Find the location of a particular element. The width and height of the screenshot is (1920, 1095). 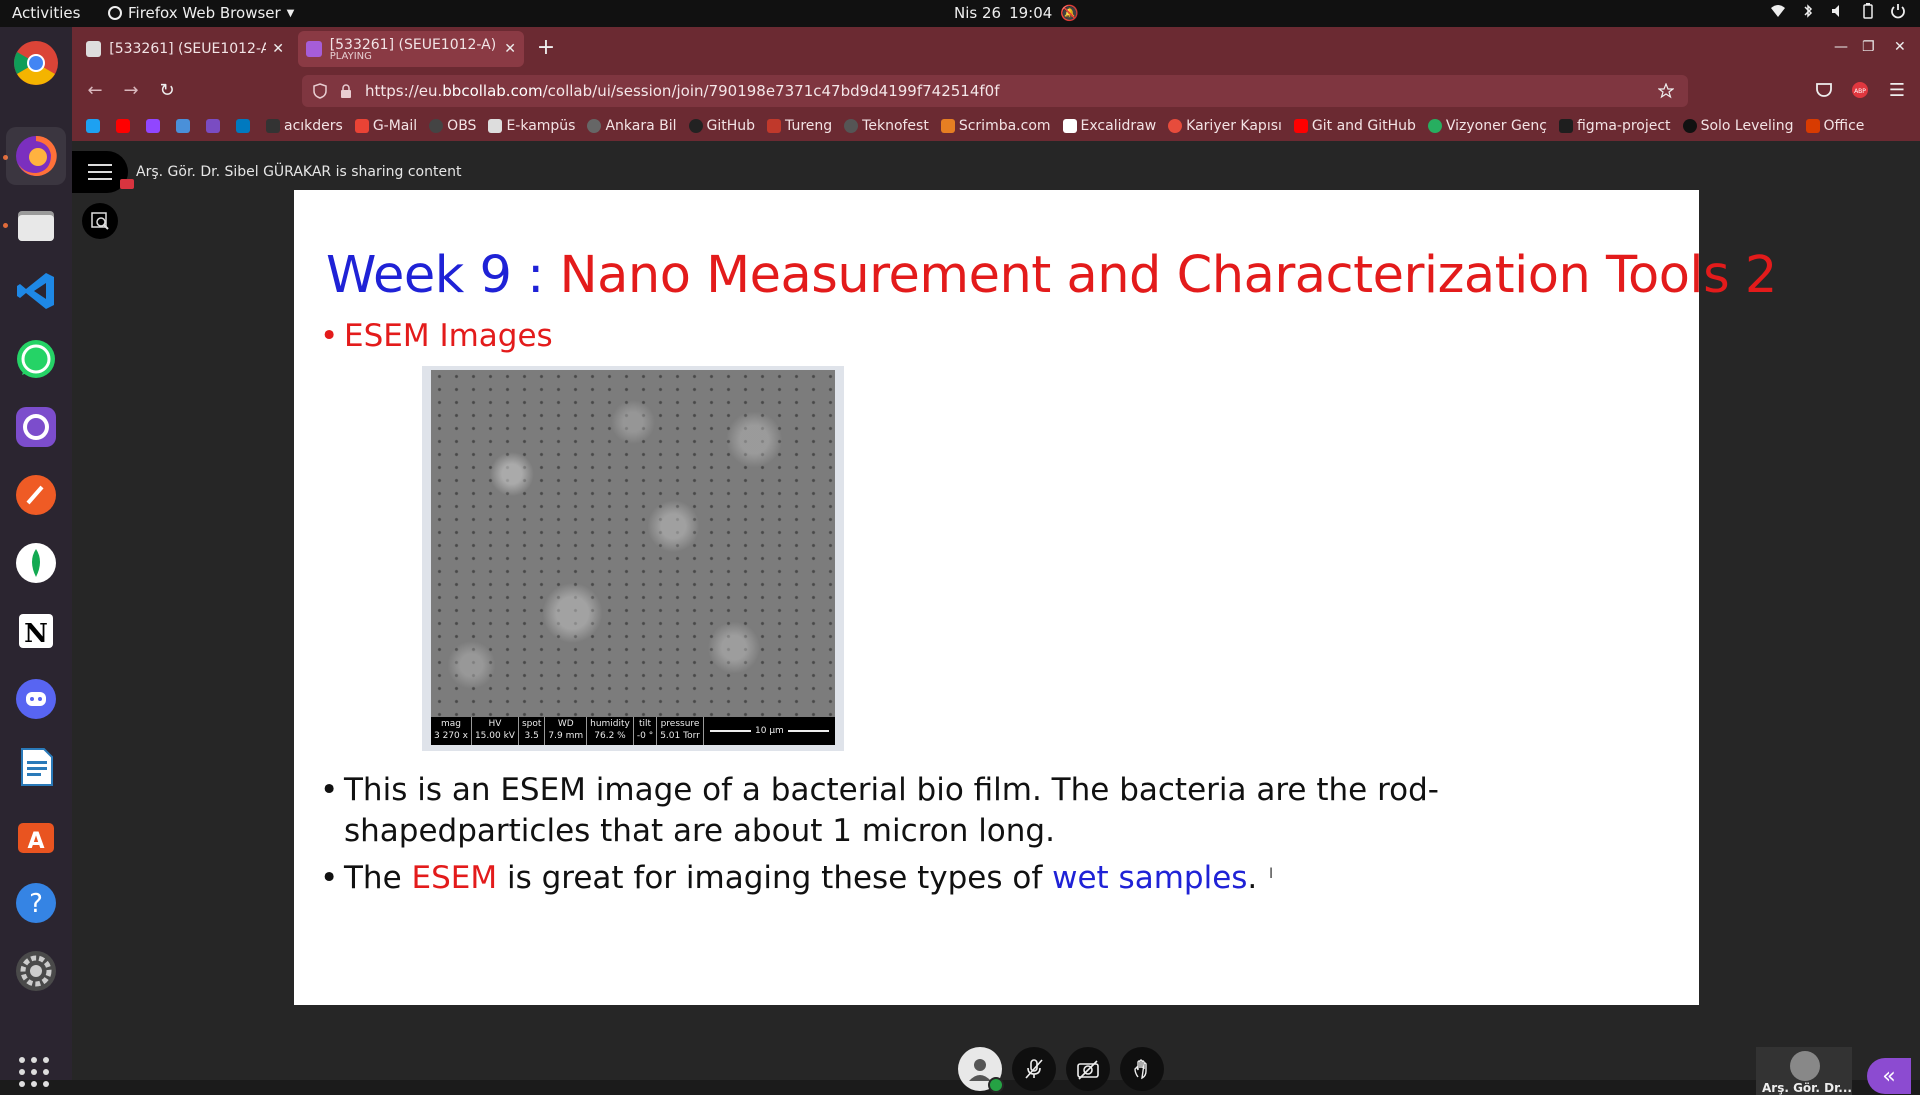

bookmark-figma-project: figma-project is located at coordinates (1614, 126).